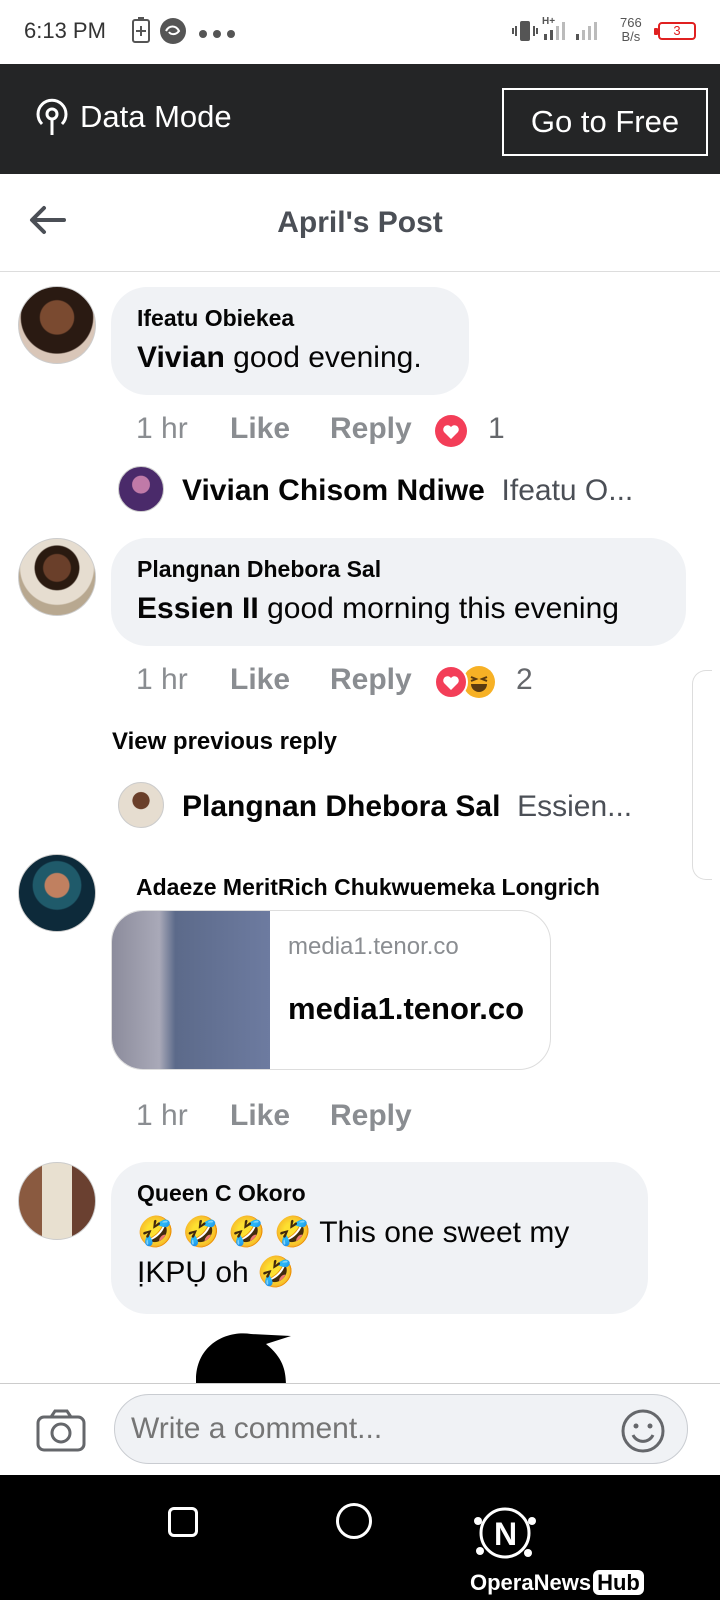  What do you see at coordinates (354, 1521) in the screenshot?
I see `home-button` at bounding box center [354, 1521].